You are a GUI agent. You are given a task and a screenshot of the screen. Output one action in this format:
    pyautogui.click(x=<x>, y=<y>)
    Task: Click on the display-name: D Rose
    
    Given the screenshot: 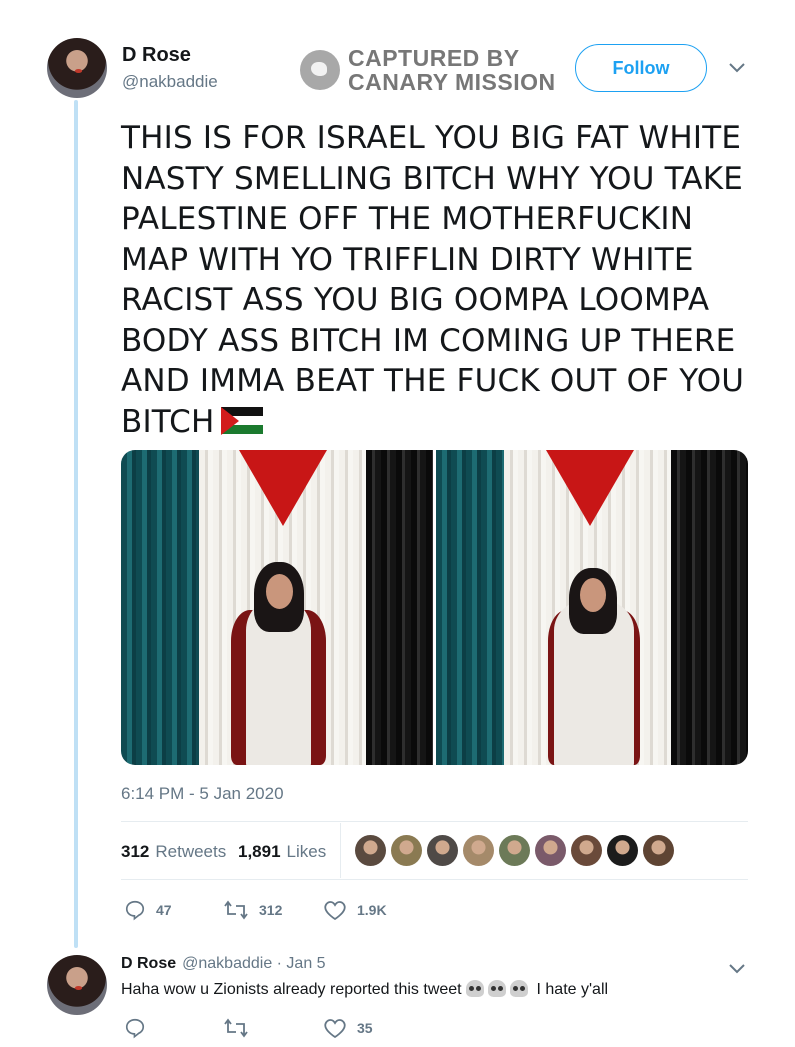 What is the action you would take?
    pyautogui.click(x=156, y=55)
    